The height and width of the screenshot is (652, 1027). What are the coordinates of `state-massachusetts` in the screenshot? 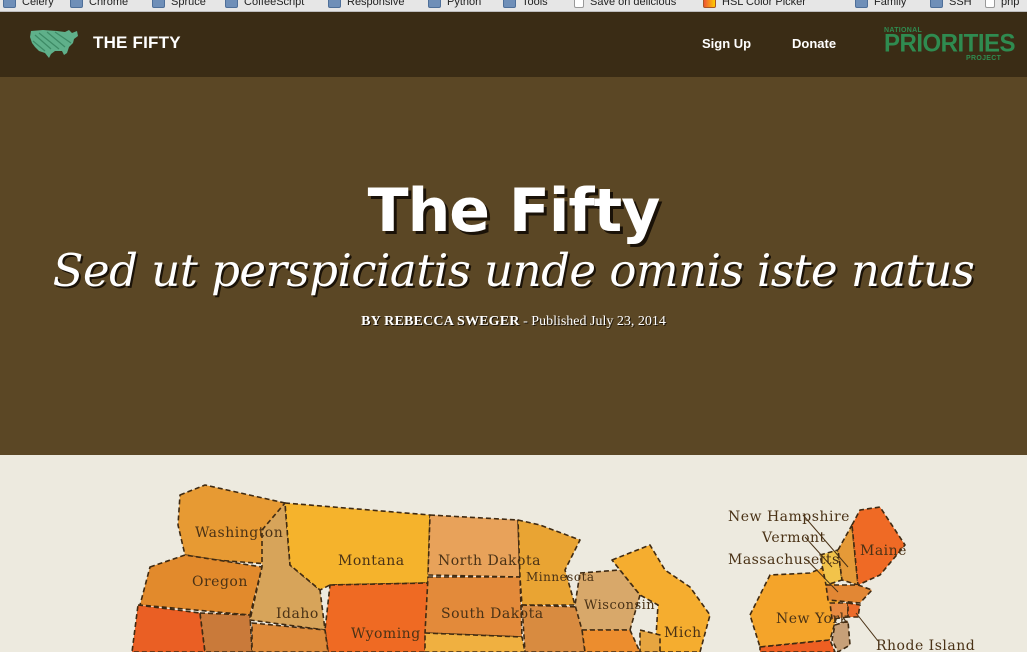 It's located at (849, 594).